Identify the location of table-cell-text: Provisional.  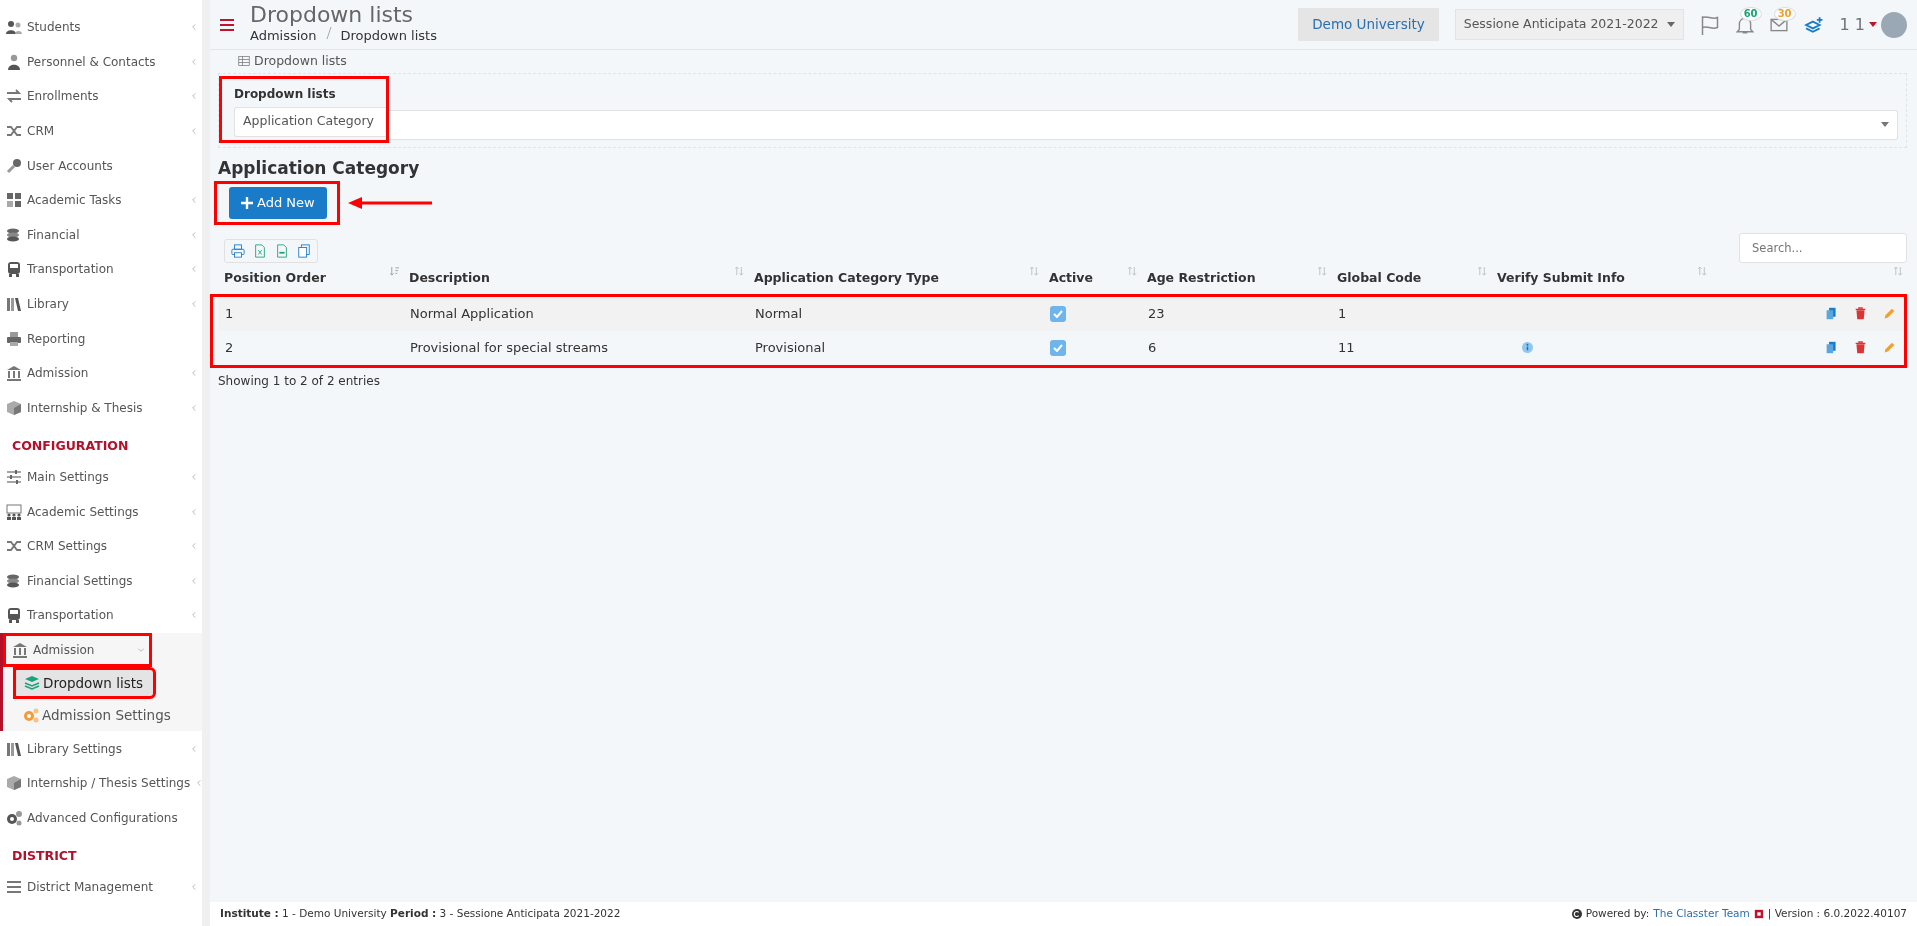
(790, 347).